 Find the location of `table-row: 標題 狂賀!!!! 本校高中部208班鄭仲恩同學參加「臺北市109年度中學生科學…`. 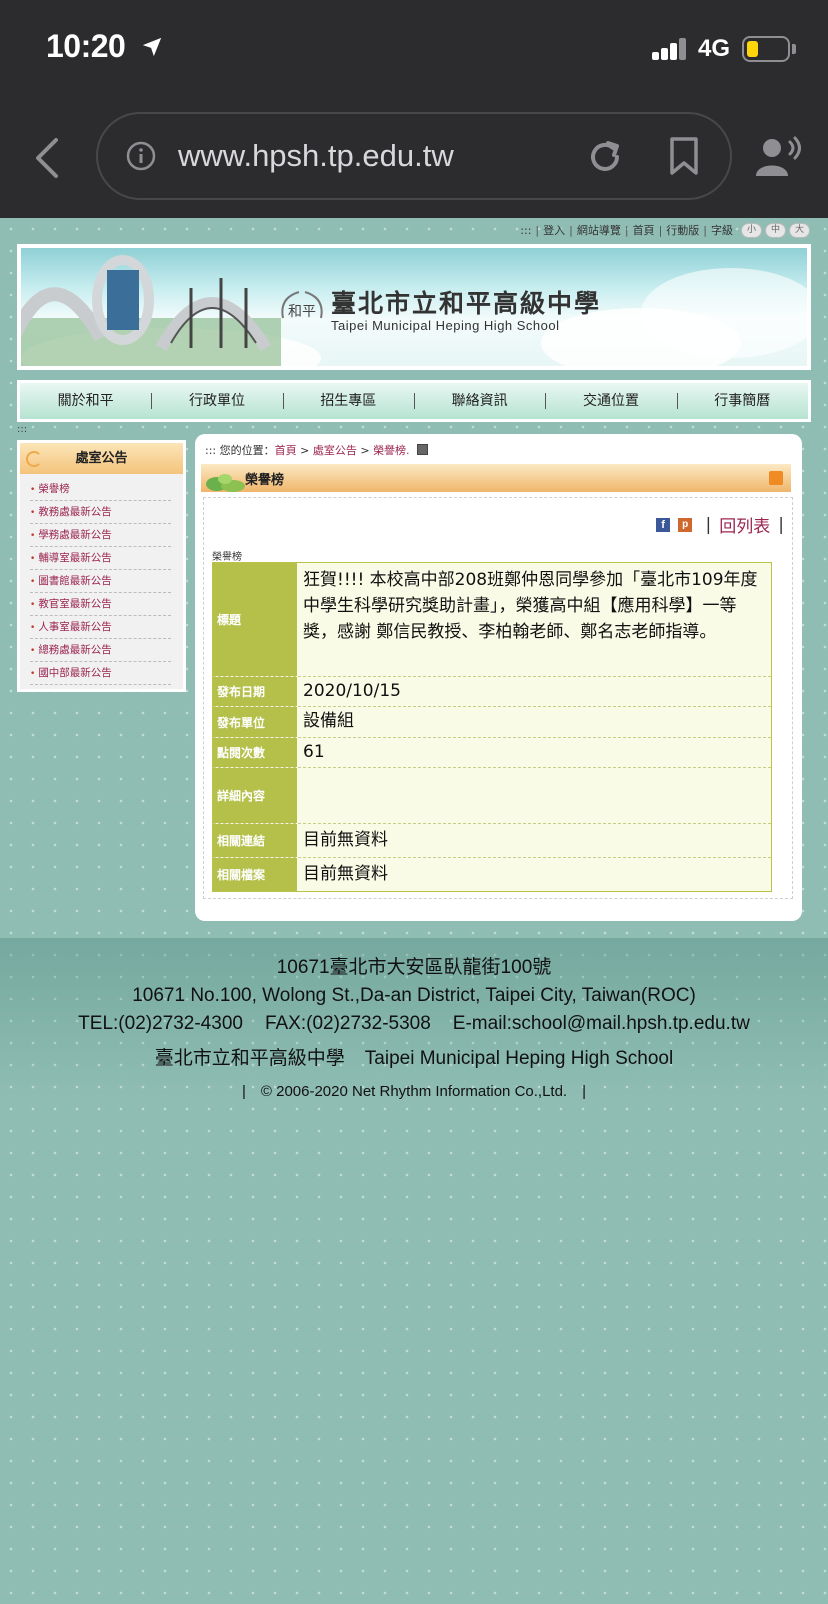

table-row: 標題 狂賀!!!! 本校高中部208班鄭仲恩同學參加「臺北市109年度中學生科學… is located at coordinates (492, 620).